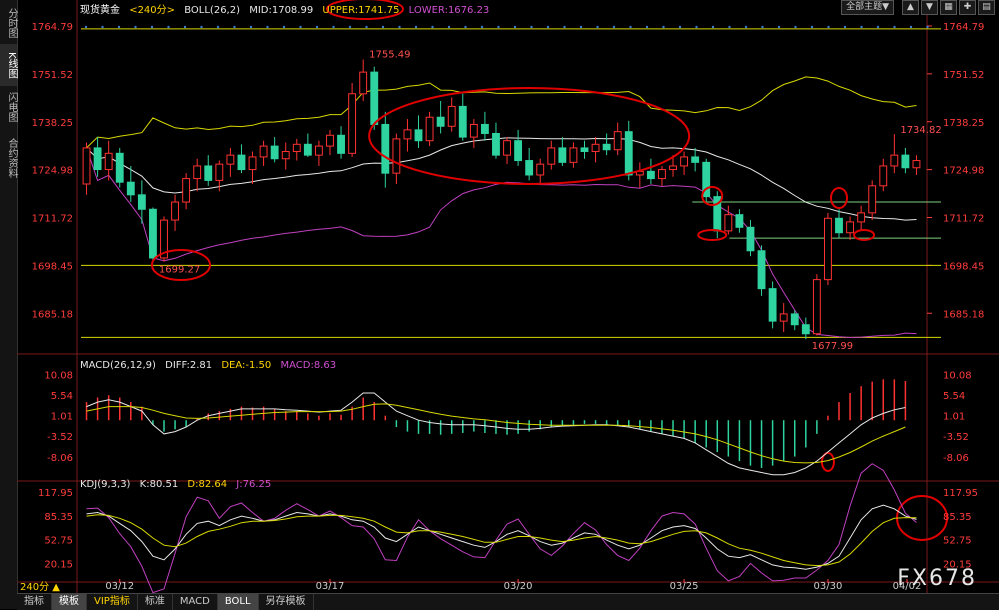 The height and width of the screenshot is (610, 999). I want to click on sidebar-tab-time-chart: 分时图, so click(8, 23).